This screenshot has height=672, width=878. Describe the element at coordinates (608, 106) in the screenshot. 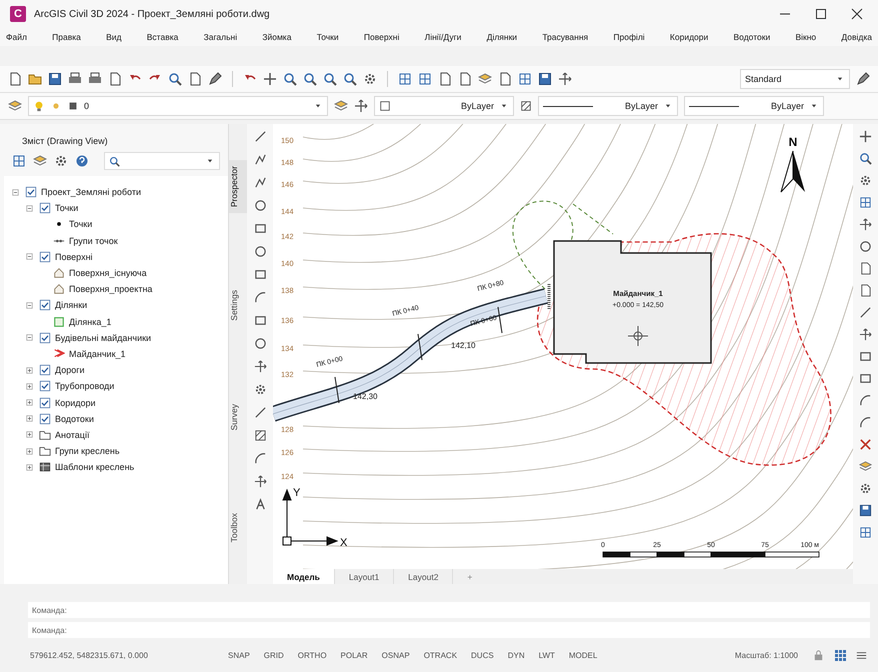

I see `linetype-dropdown: ByLayer` at that location.